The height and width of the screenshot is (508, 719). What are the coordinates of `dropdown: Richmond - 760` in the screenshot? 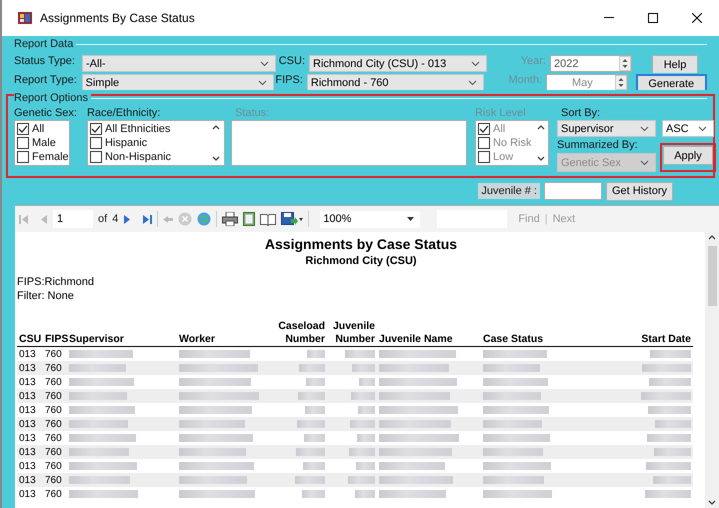 It's located at (395, 82).